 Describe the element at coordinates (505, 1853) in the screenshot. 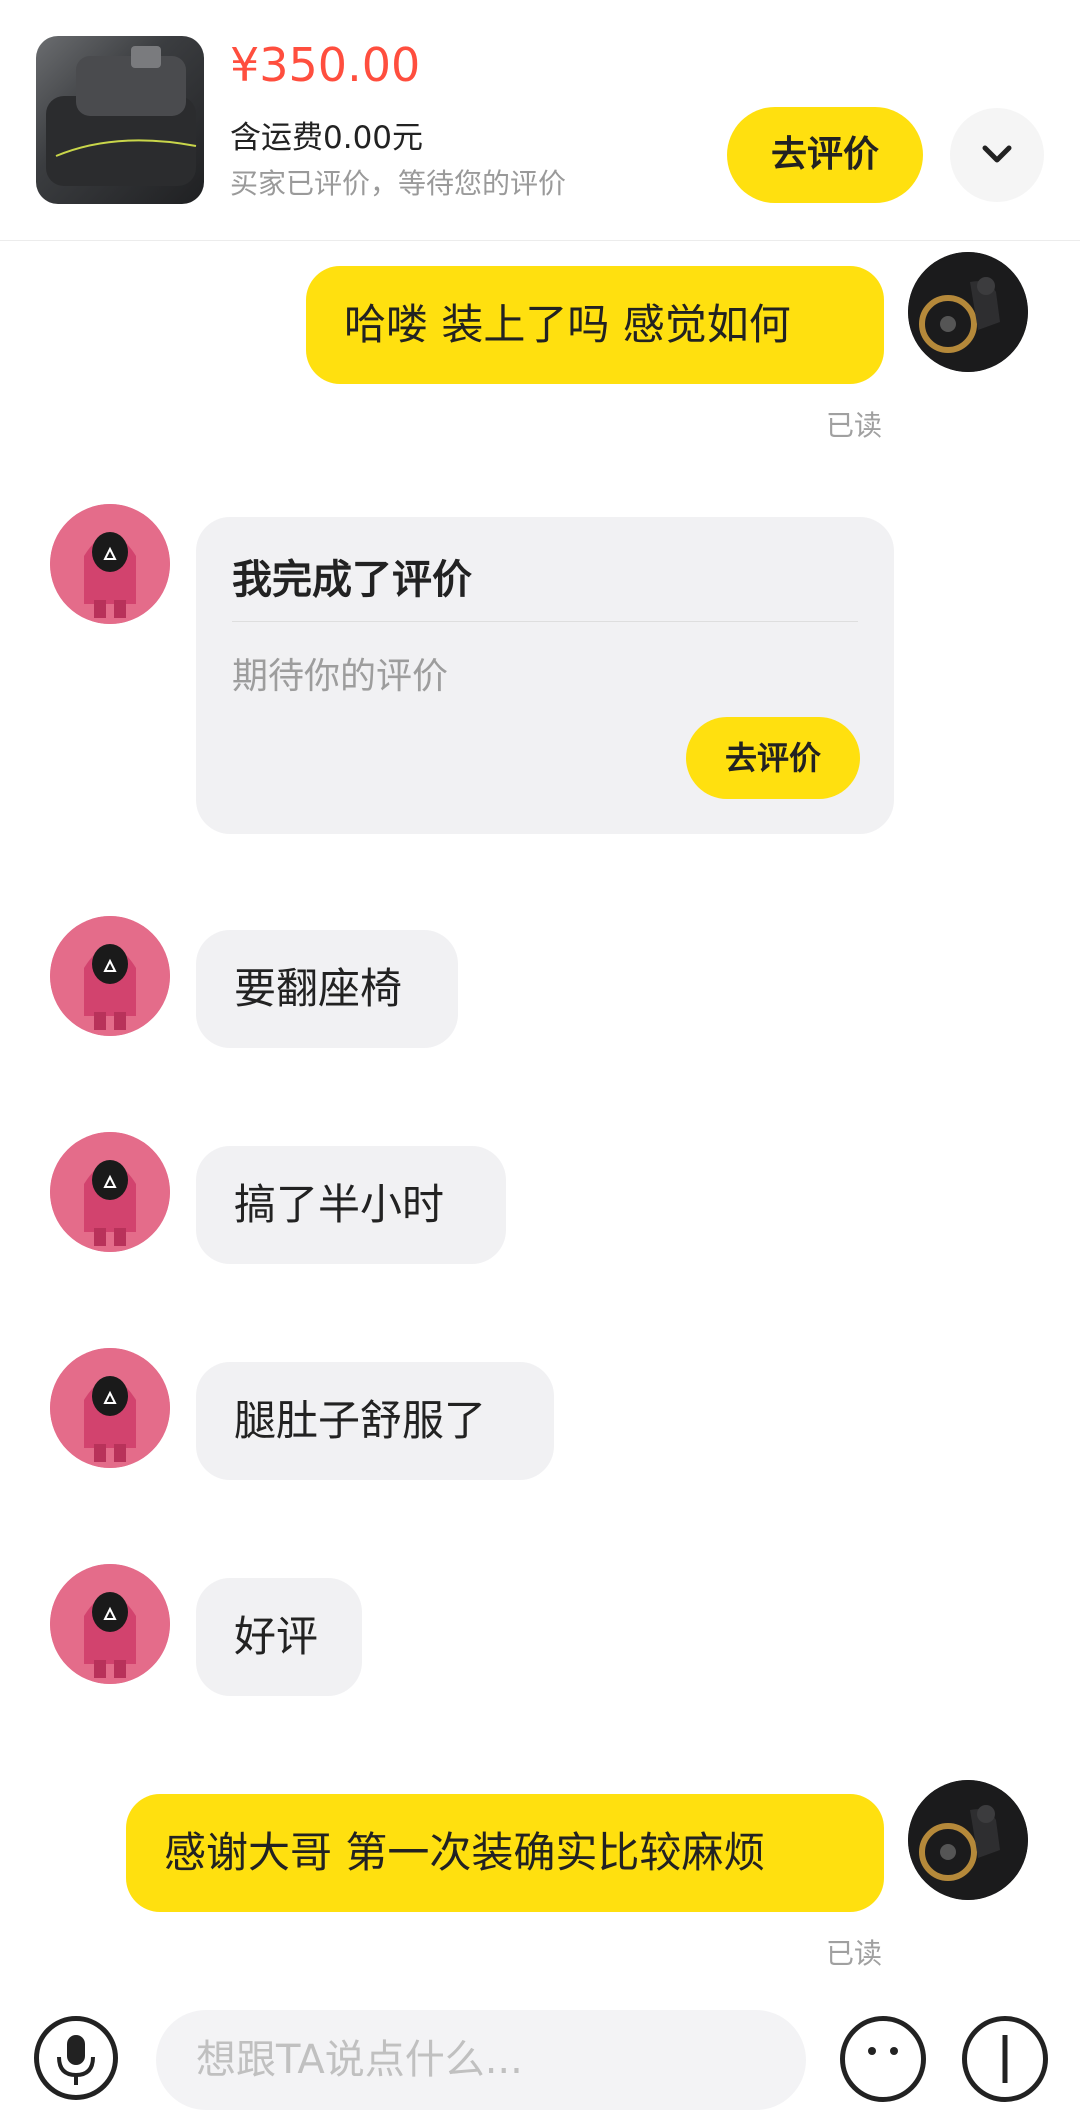

I see `message-bubble-outgoing: 感谢大哥 第一次装确实比较麻烦` at that location.